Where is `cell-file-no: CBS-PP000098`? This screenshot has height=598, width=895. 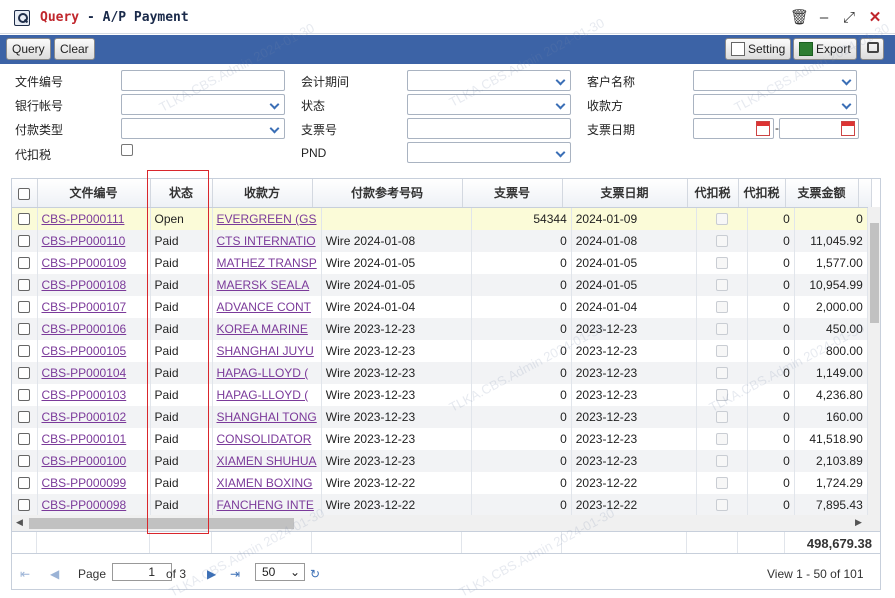
cell-file-no: CBS-PP000098 is located at coordinates (94, 504).